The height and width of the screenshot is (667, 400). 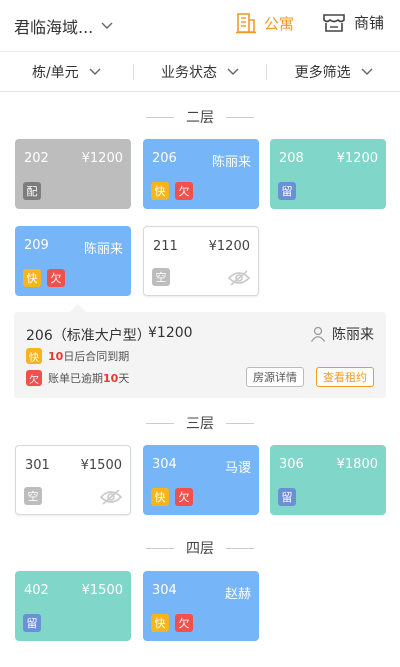 What do you see at coordinates (322, 72) in the screenshot?
I see `filter-more-label: 更多筛选` at bounding box center [322, 72].